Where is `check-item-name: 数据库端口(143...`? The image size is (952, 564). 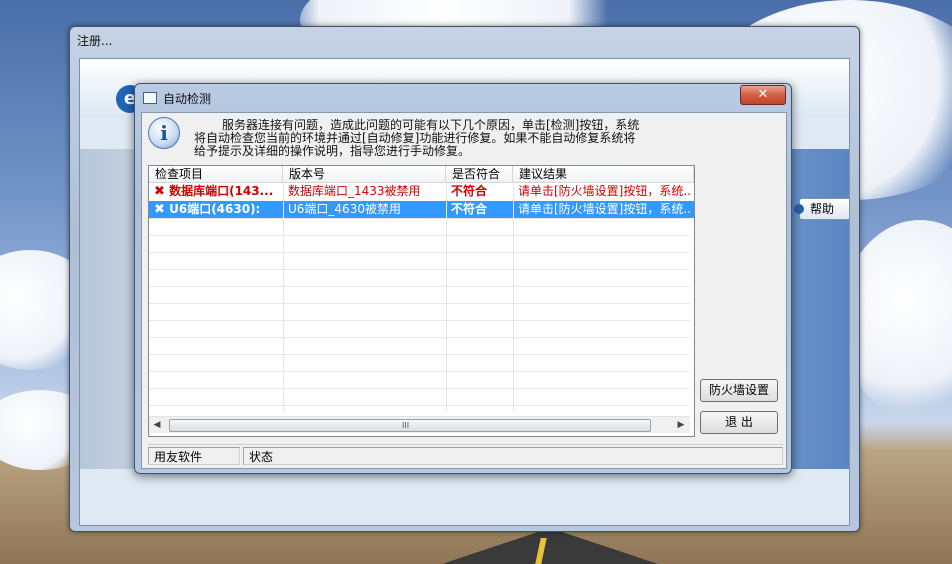
check-item-name: 数据库端口(143... is located at coordinates (221, 191).